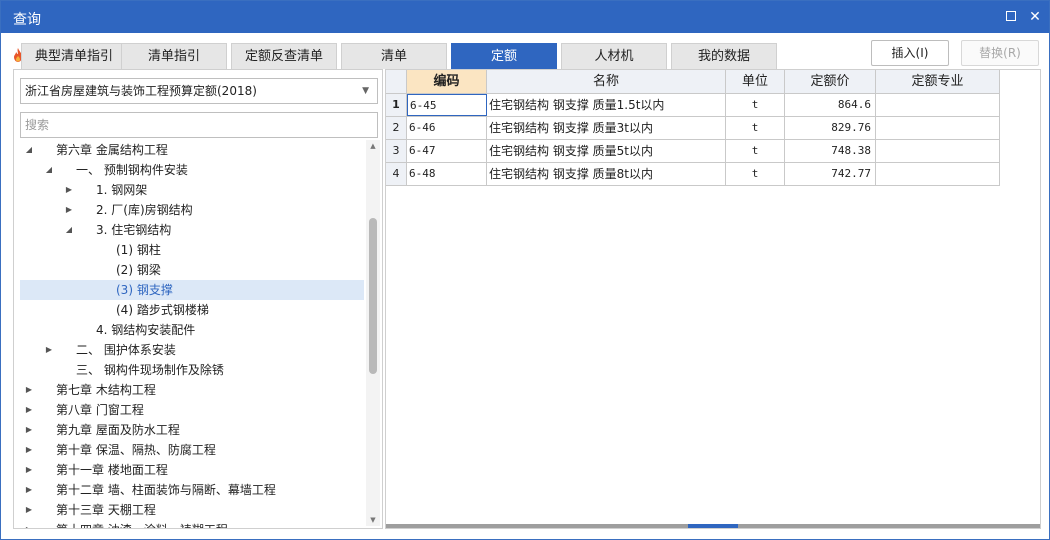 The width and height of the screenshot is (1050, 540). Describe the element at coordinates (373, 520) in the screenshot. I see `scroll-down-icon: ▼` at that location.